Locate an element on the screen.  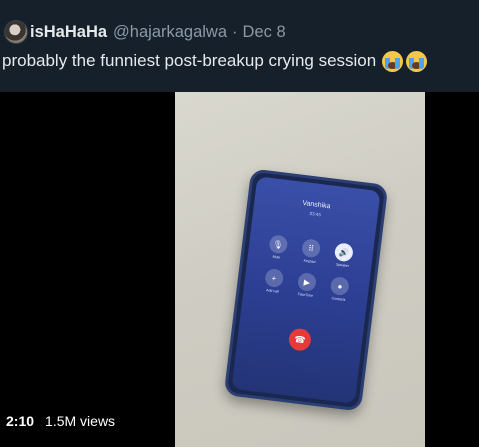
microphone-icon: 🎙 is located at coordinates (278, 244).